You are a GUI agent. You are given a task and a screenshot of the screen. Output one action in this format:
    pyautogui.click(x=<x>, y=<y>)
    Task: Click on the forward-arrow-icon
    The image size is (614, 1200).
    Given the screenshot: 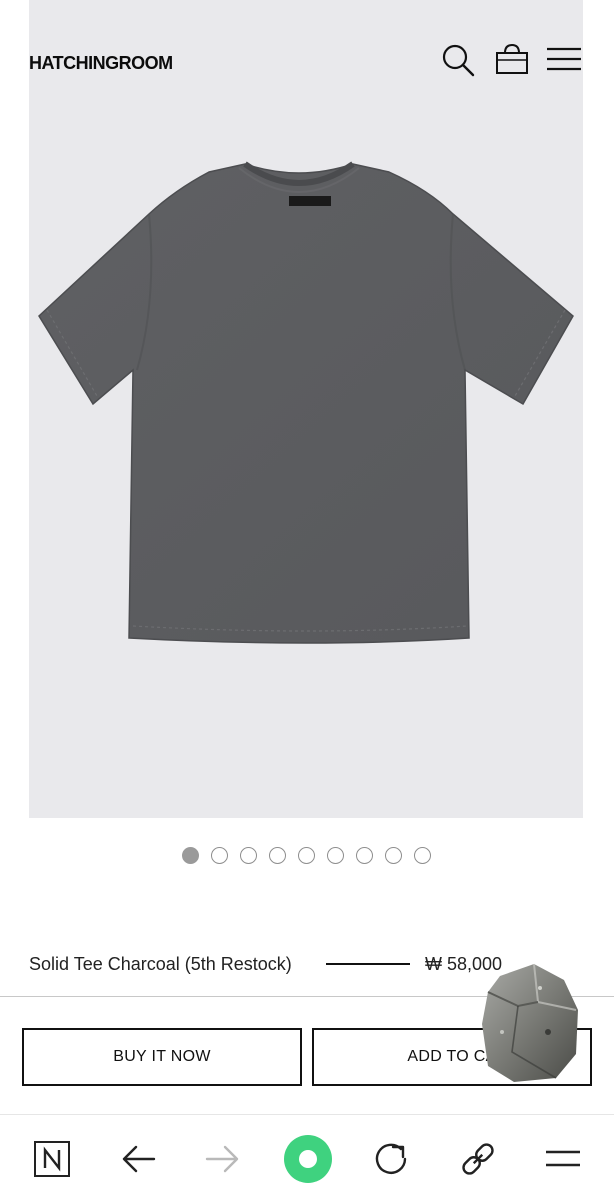 What is the action you would take?
    pyautogui.click(x=223, y=1159)
    